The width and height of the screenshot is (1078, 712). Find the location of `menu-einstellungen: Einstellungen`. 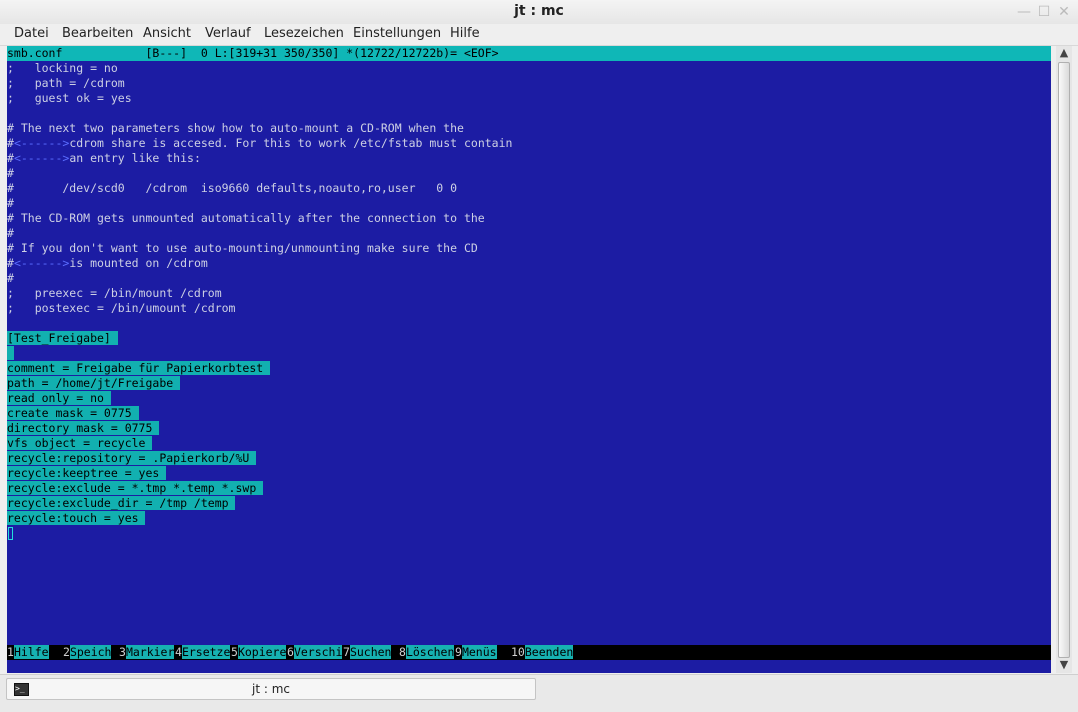

menu-einstellungen: Einstellungen is located at coordinates (397, 33).